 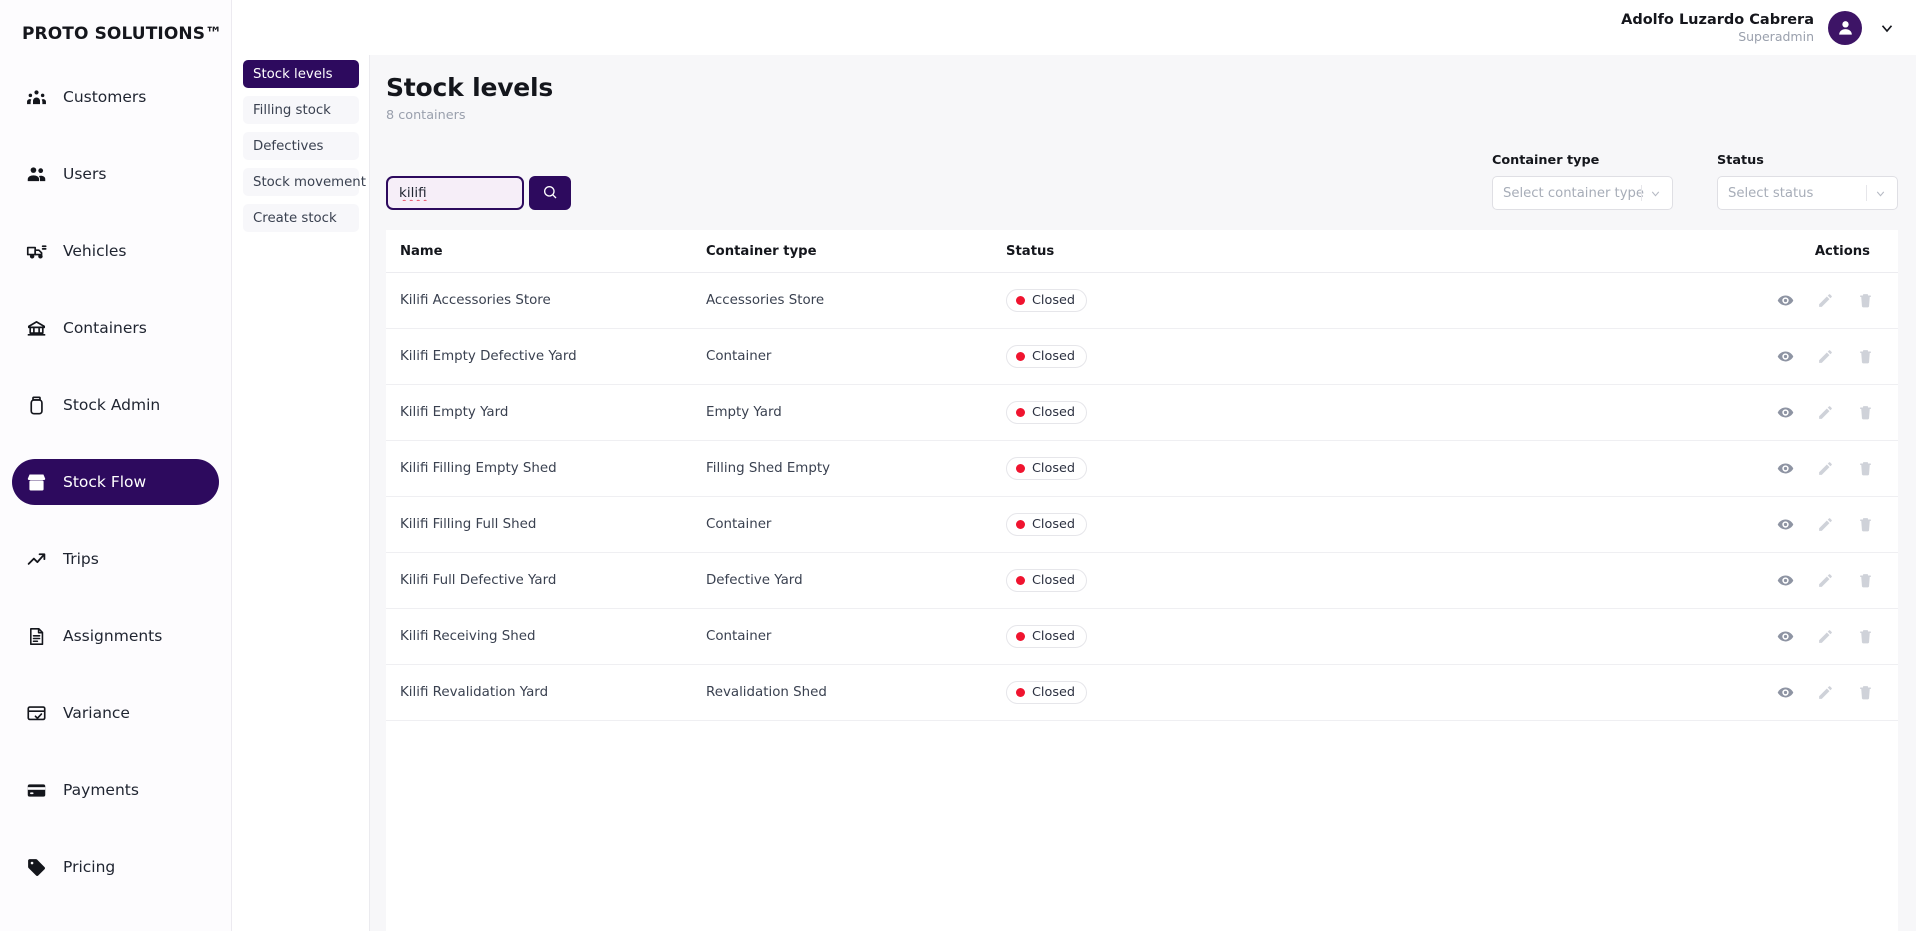 I want to click on cell-container-type: Revalidation Shed, so click(x=856, y=692).